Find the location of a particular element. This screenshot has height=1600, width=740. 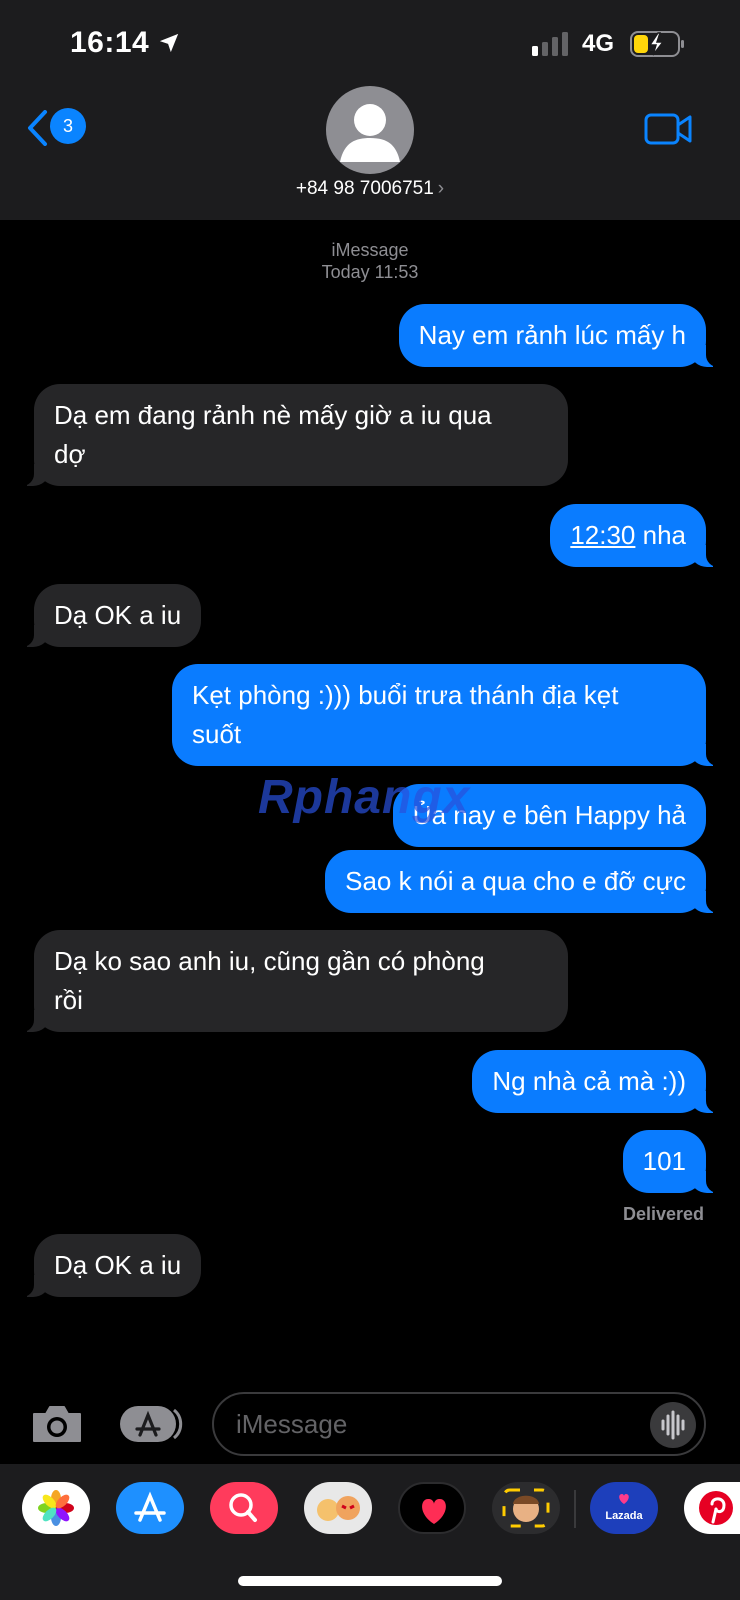

tray-divider is located at coordinates (575, 1509).